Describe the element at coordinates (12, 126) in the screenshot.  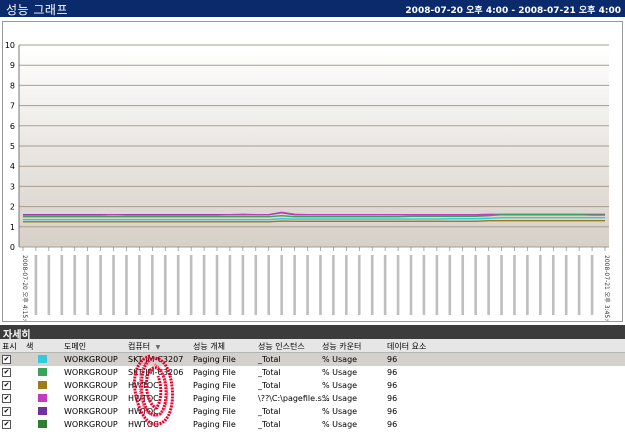
I see `y-tick-label: 6` at that location.